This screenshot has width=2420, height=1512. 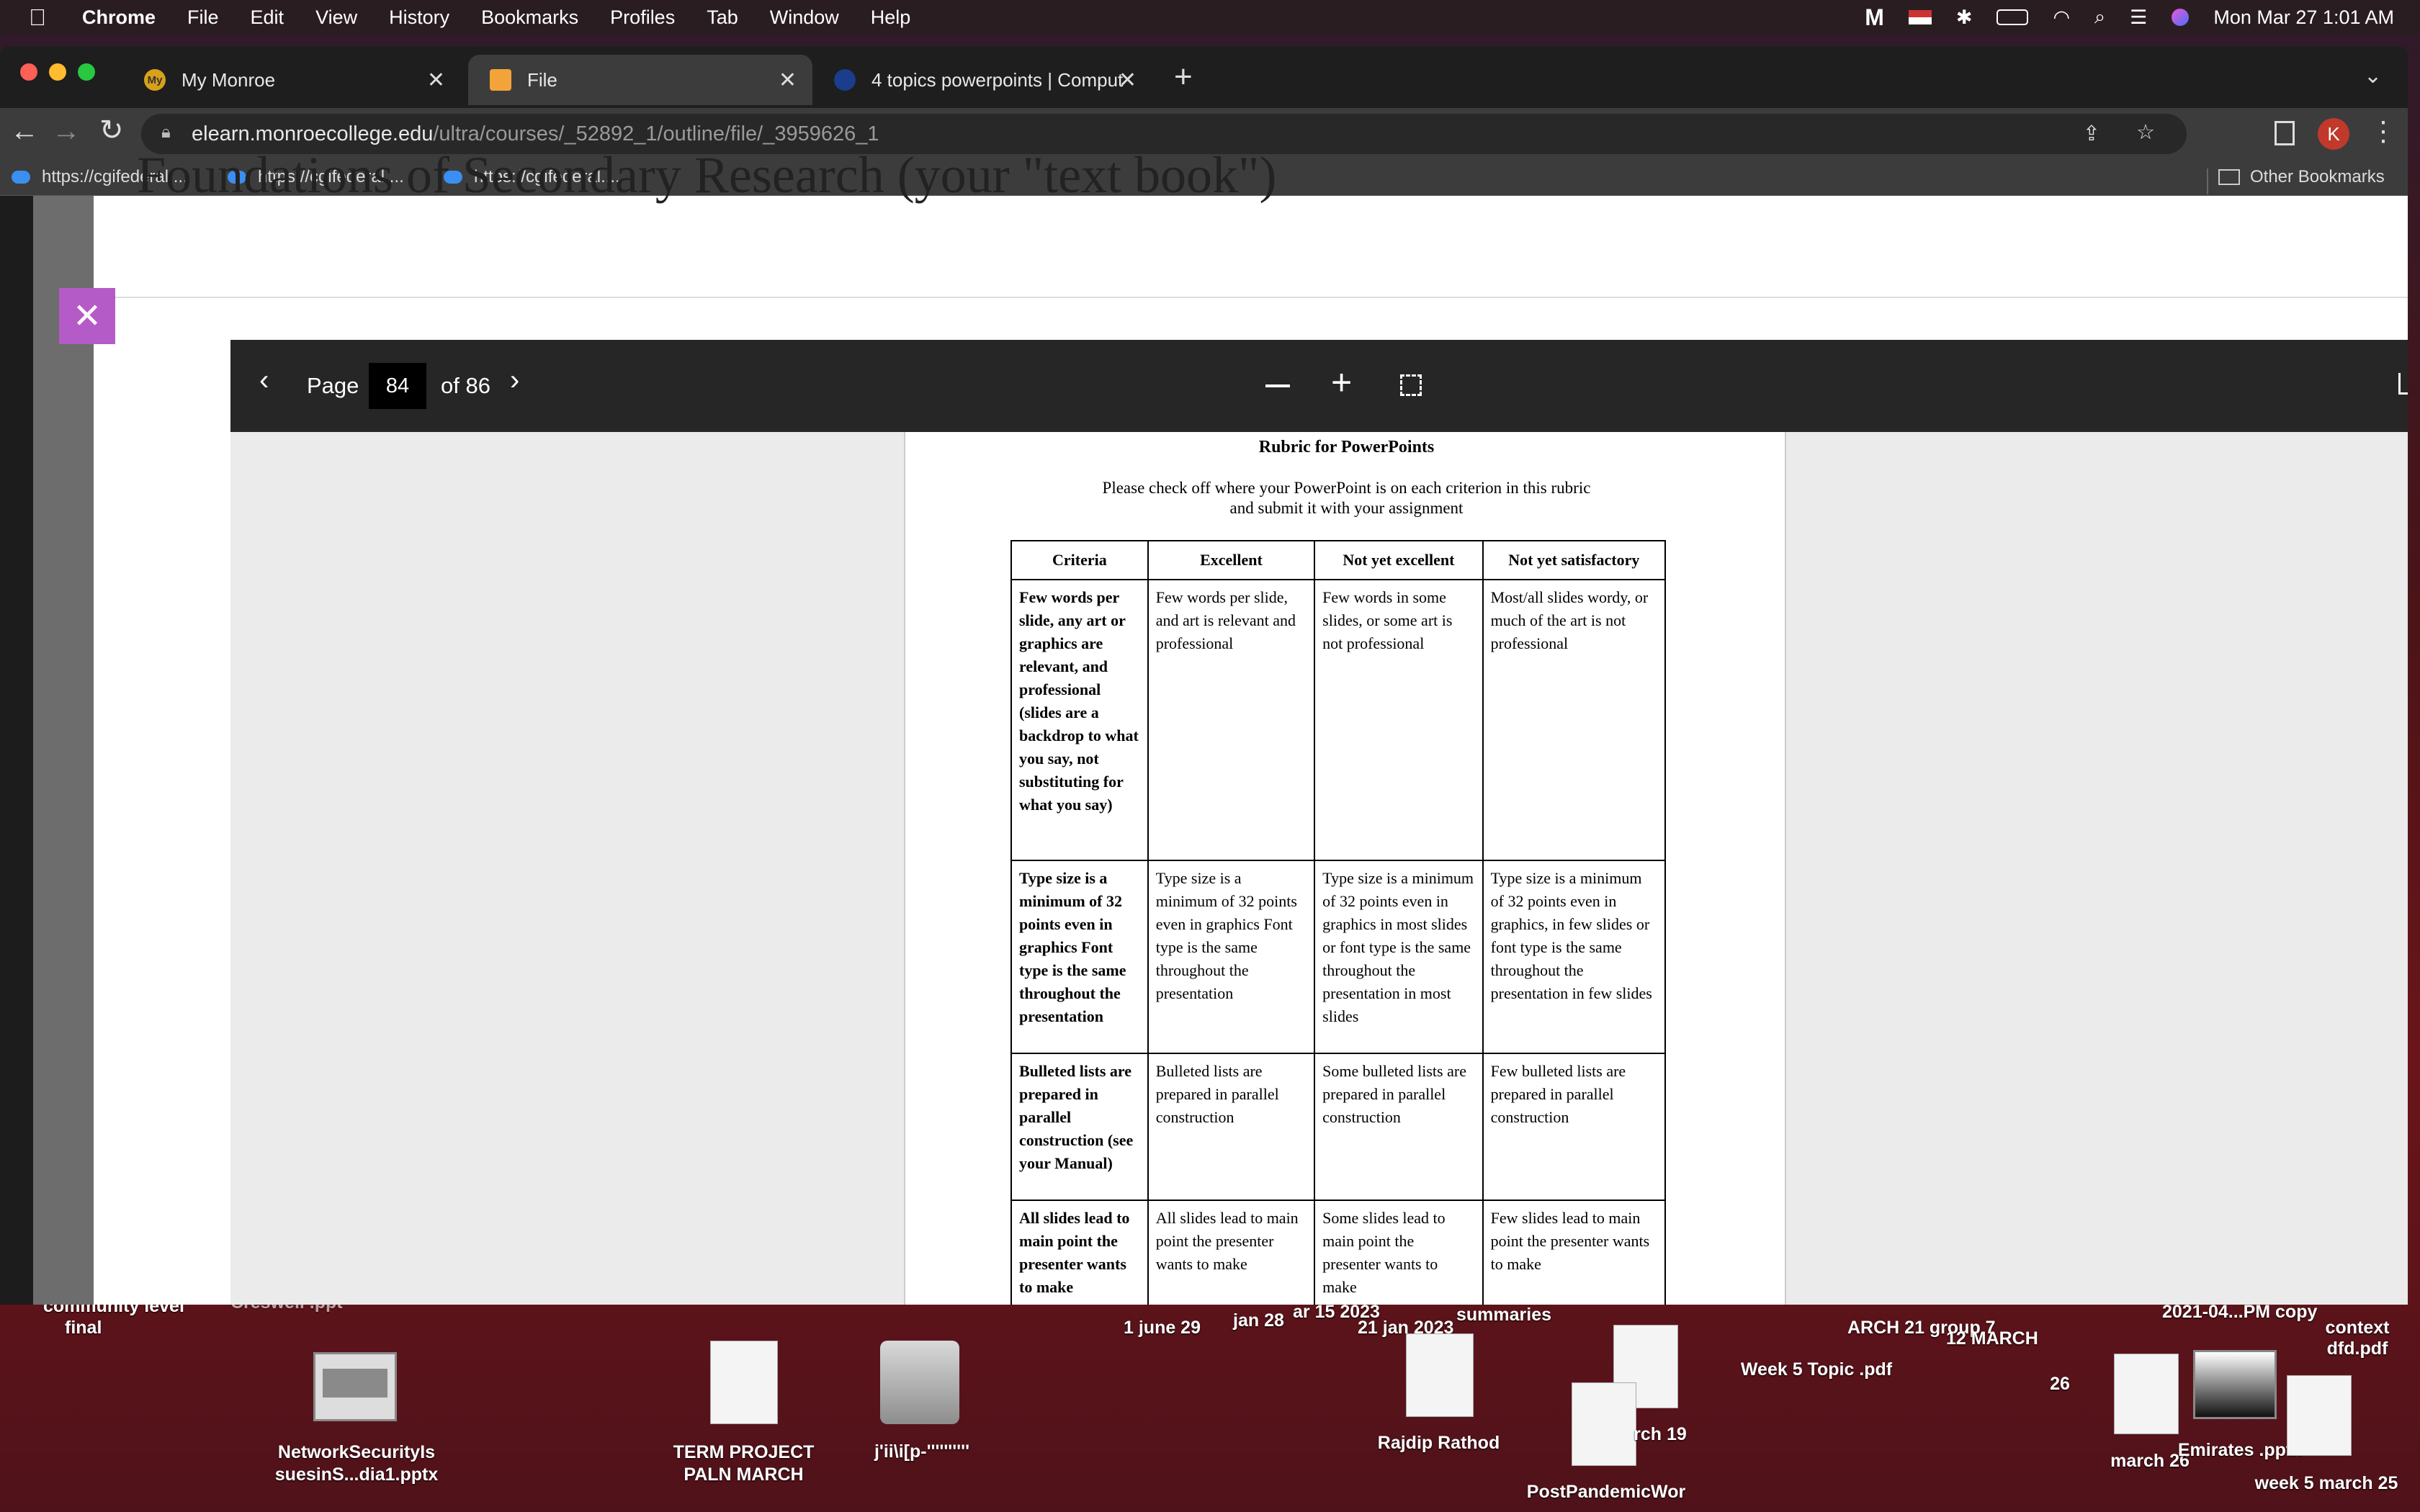 What do you see at coordinates (267, 17) in the screenshot?
I see `menu-edit: Edit` at bounding box center [267, 17].